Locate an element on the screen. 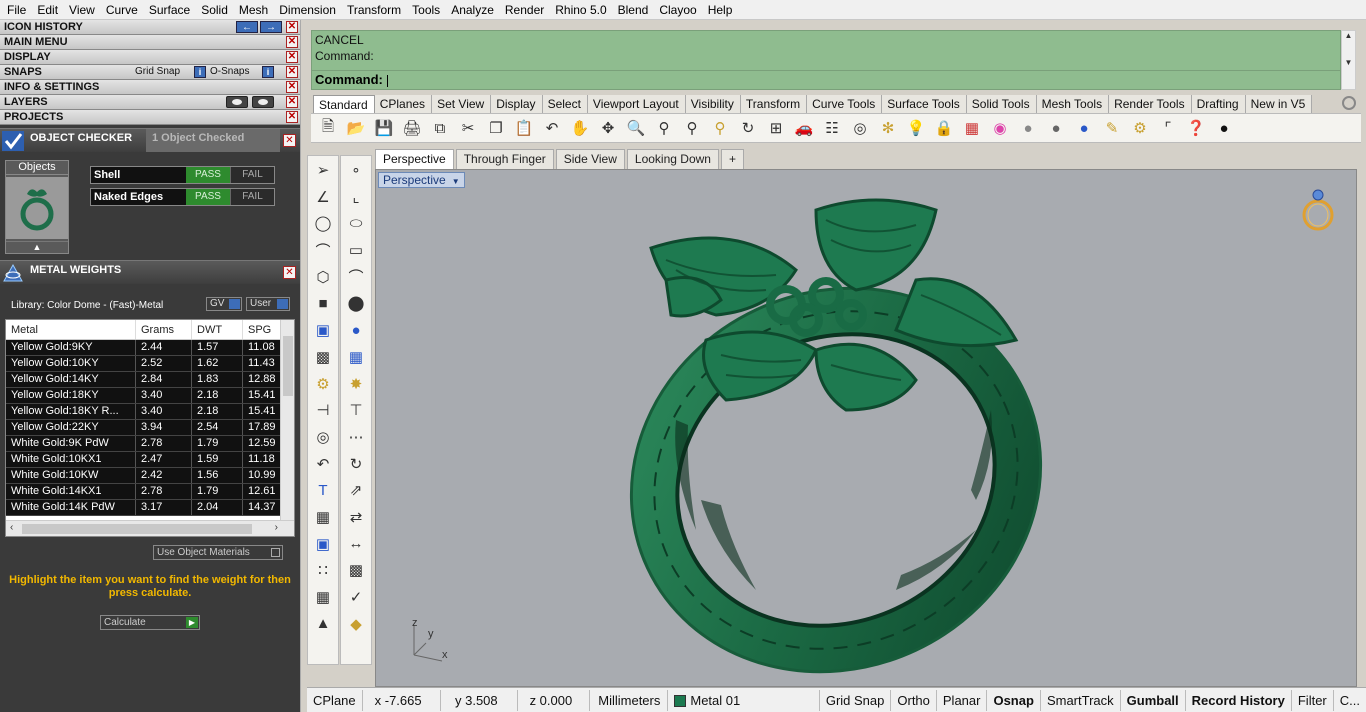  control-points-icon: ⌞ is located at coordinates (356, 197).